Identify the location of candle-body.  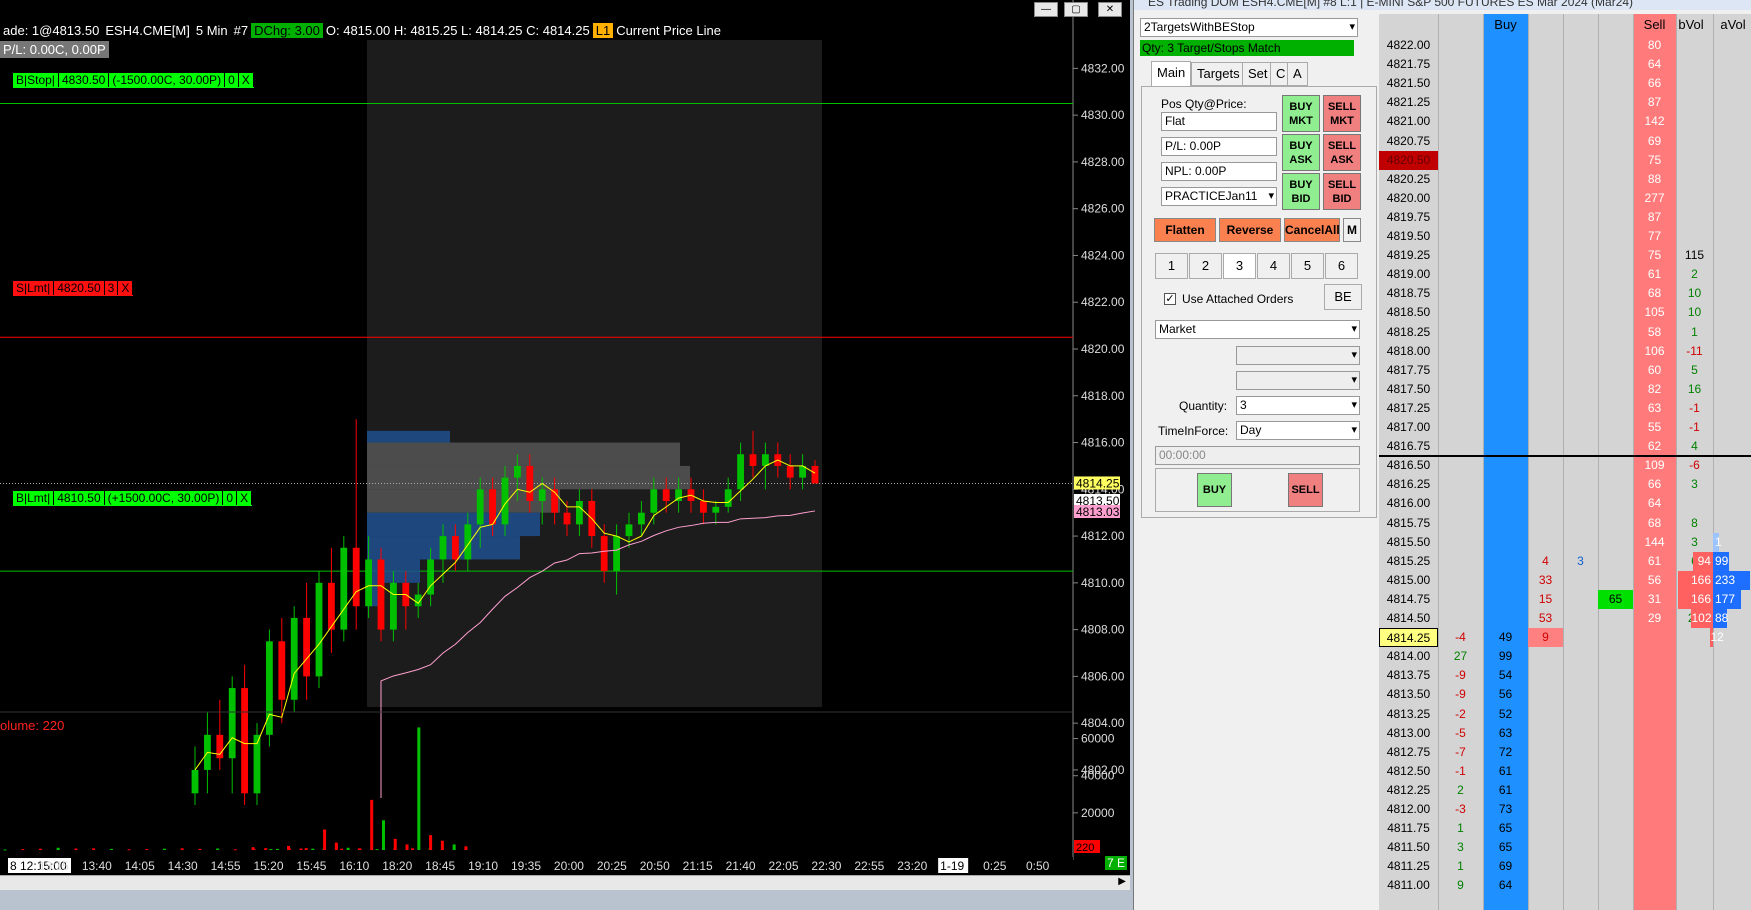
(319, 629).